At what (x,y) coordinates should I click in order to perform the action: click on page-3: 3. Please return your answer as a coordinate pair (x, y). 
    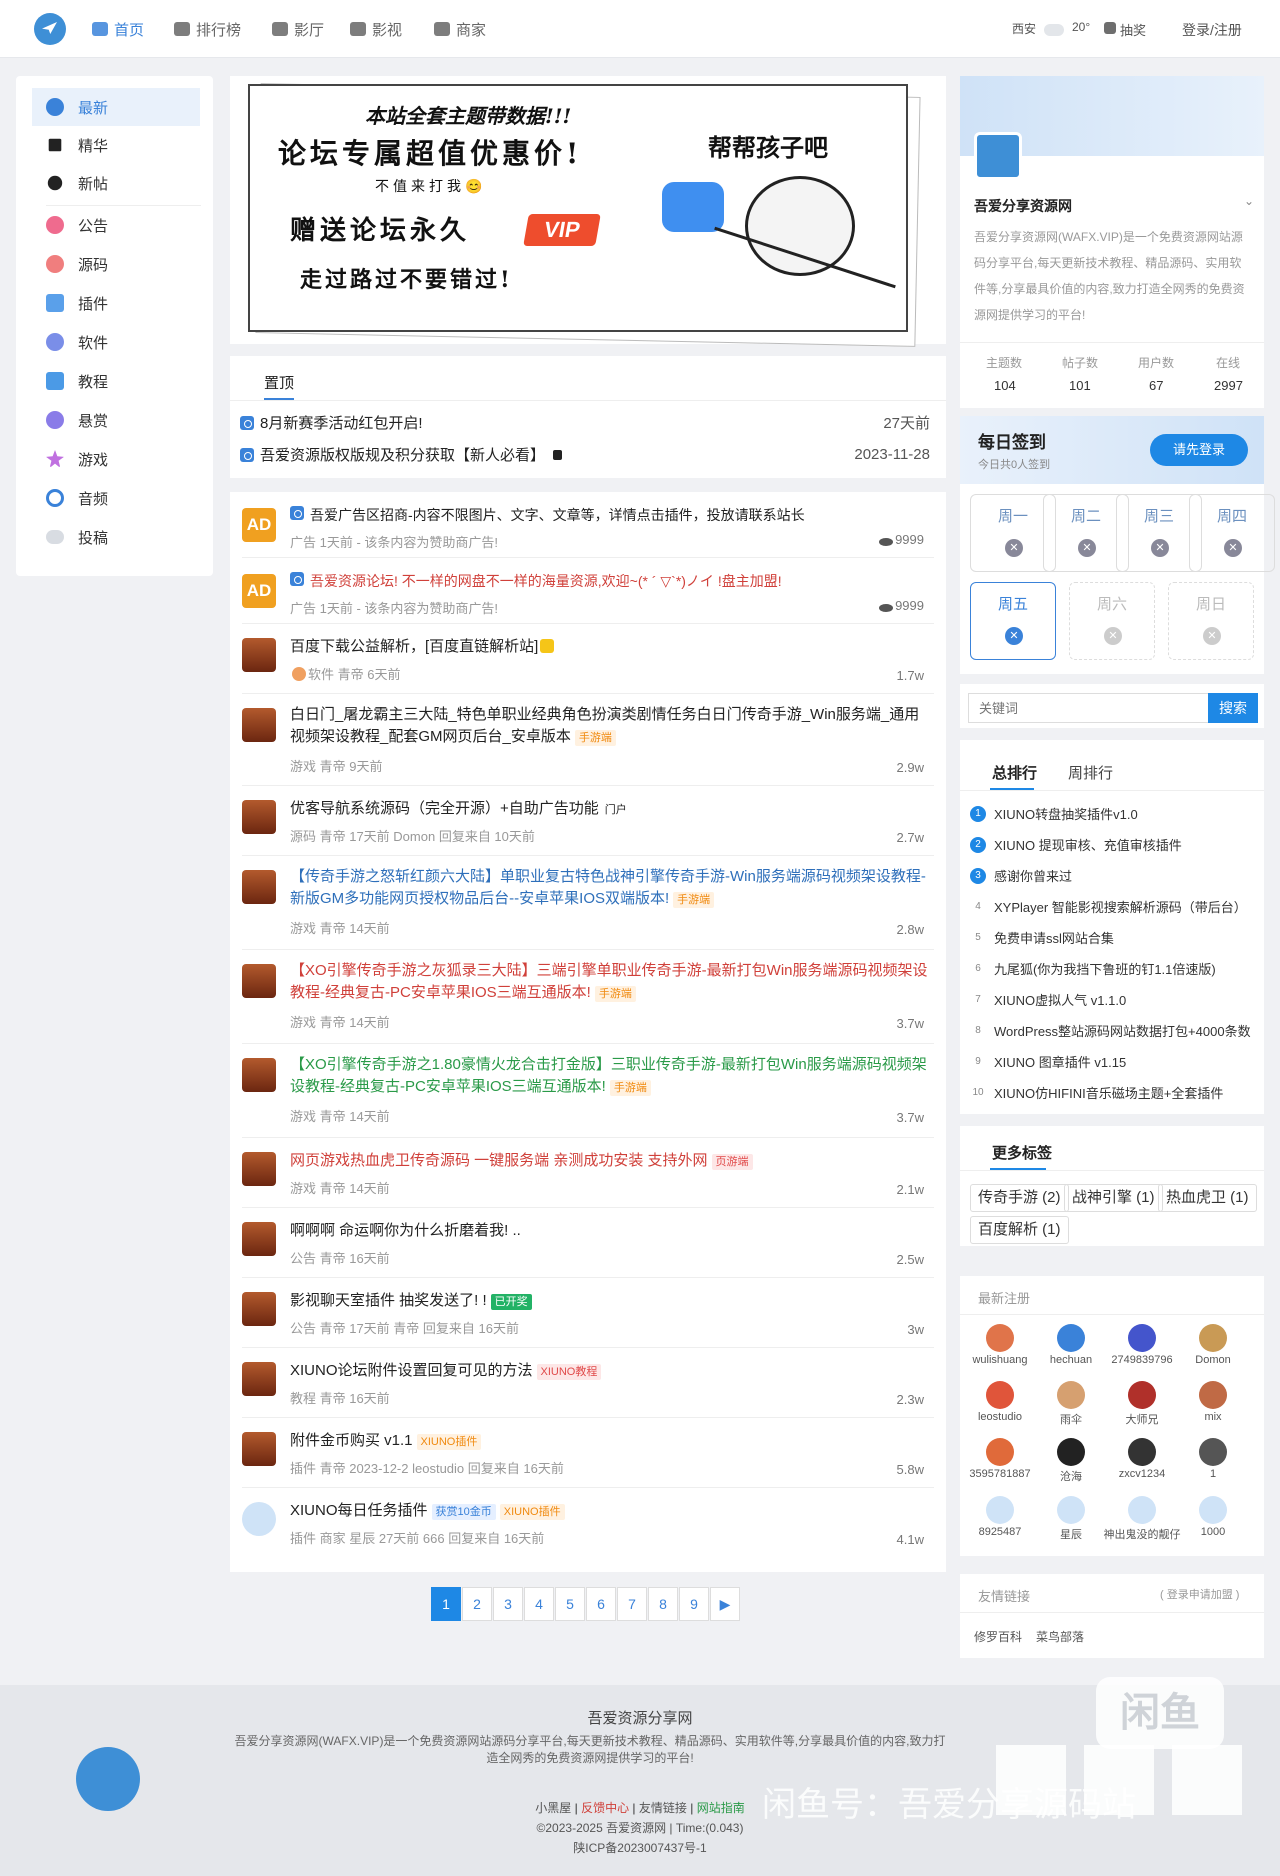
    Looking at the image, I should click on (508, 1604).